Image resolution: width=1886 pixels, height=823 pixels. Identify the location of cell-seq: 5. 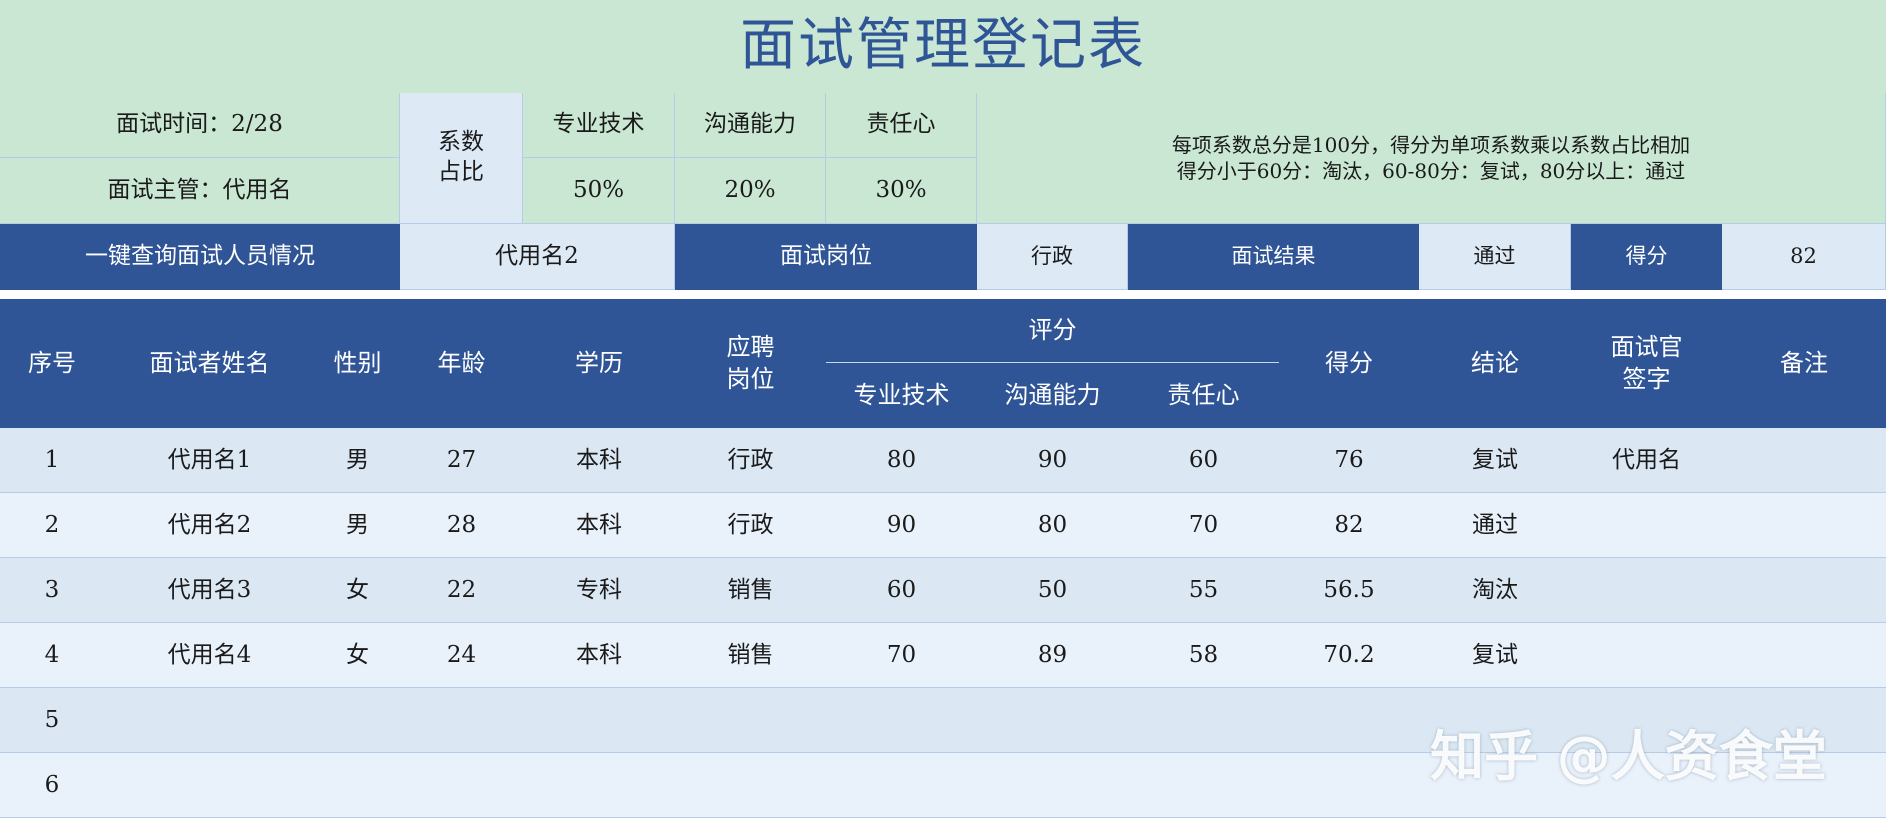
(52, 720).